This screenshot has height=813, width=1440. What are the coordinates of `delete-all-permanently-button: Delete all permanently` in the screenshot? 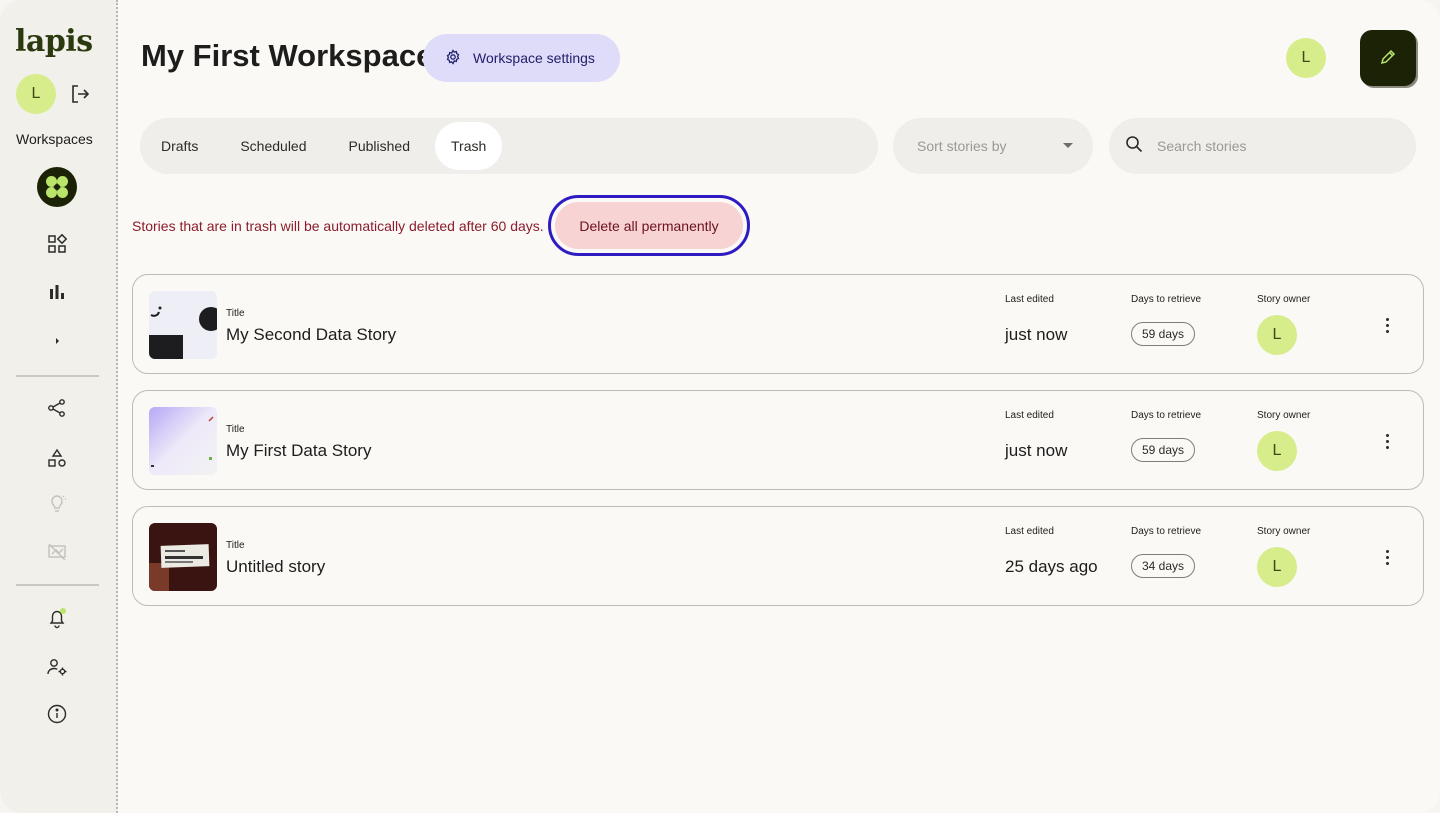 It's located at (649, 225).